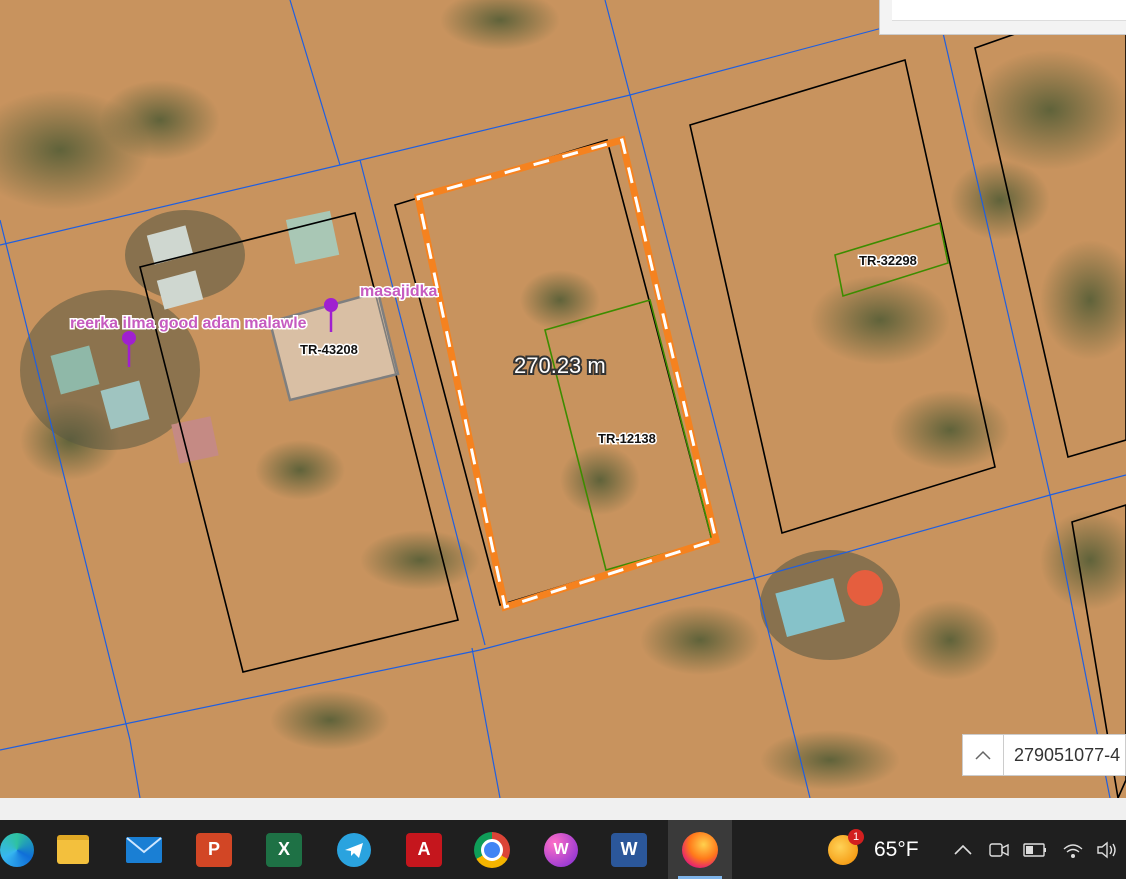 This screenshot has width=1126, height=879. I want to click on poi-label-masajidka: masajidka, so click(398, 291).